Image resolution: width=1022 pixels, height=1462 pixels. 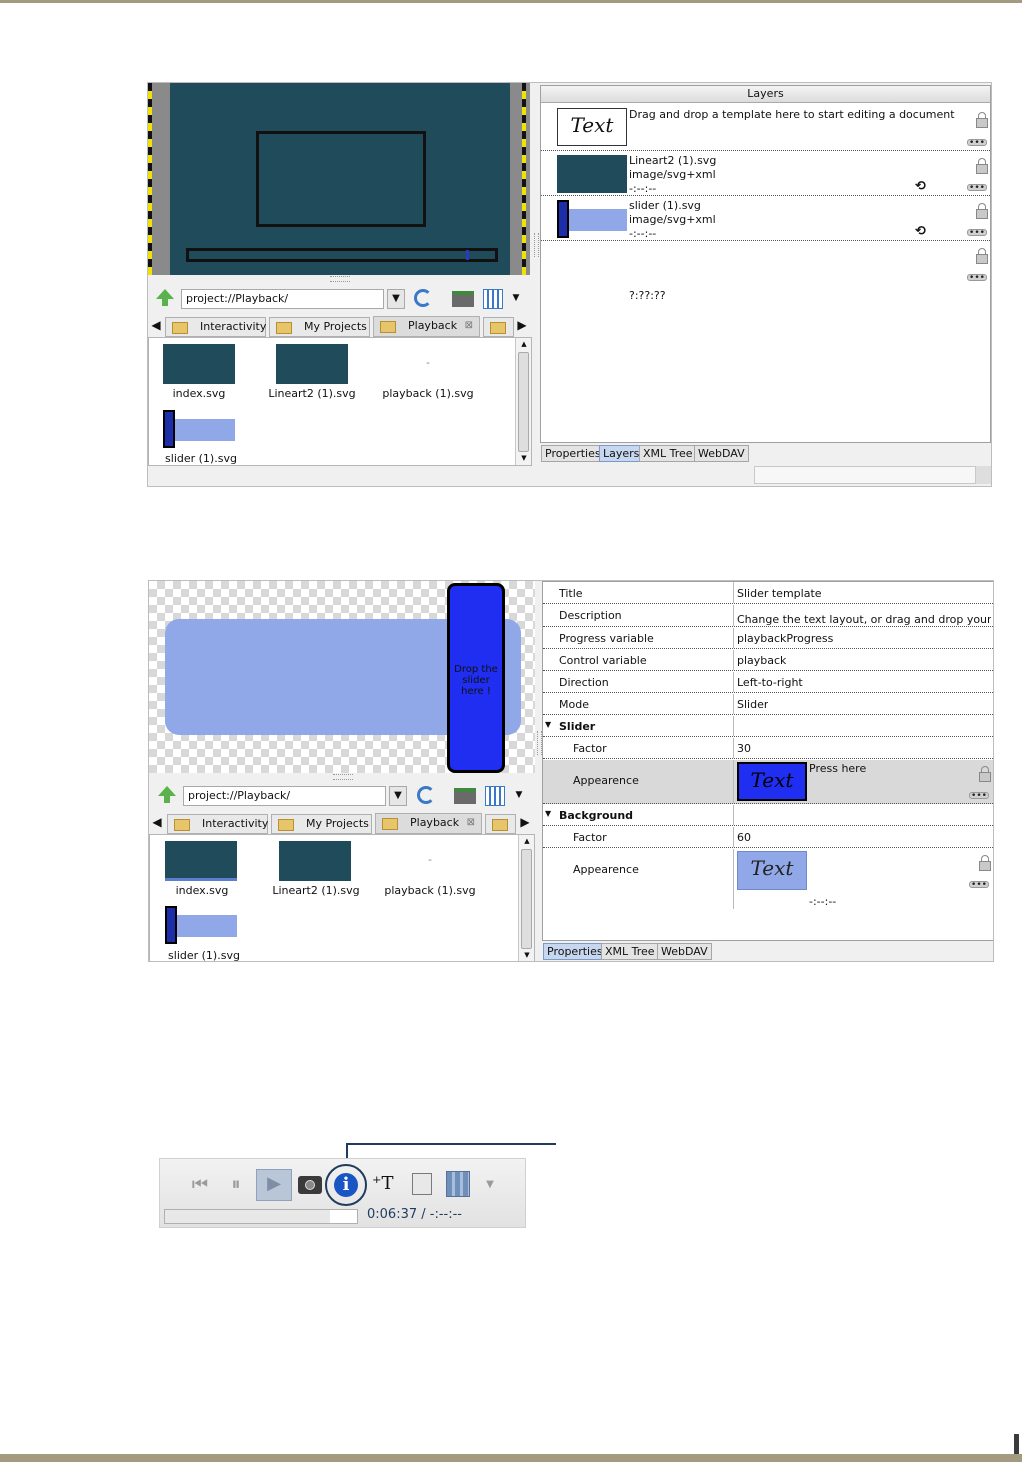 What do you see at coordinates (200, 1185) in the screenshot?
I see `skip-back-icon: ⏮` at bounding box center [200, 1185].